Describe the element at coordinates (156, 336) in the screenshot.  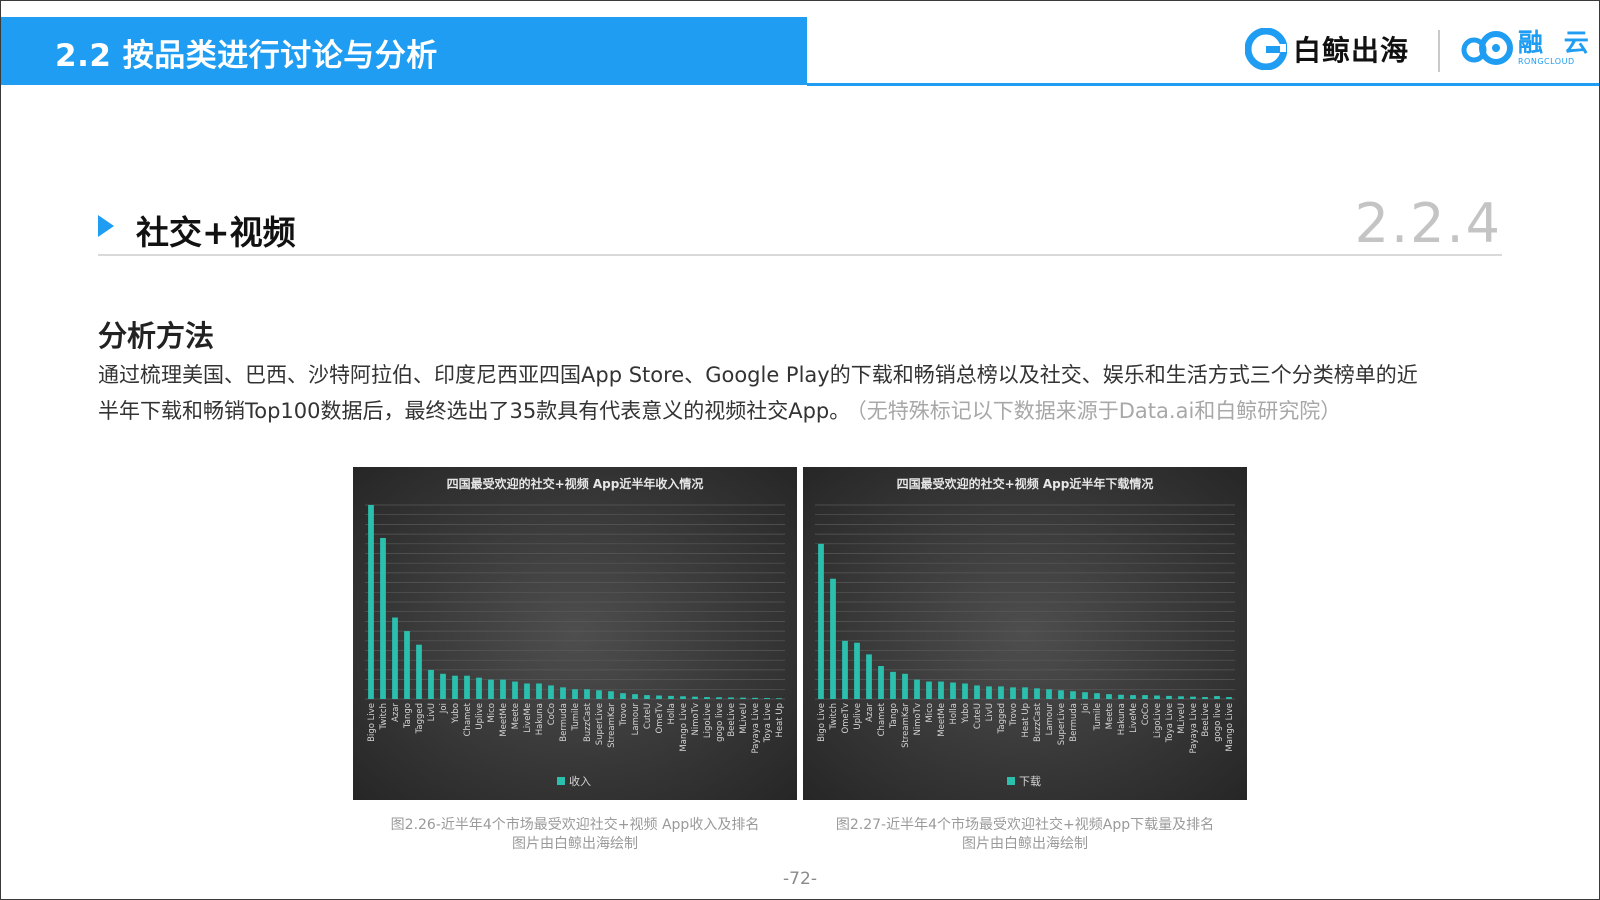
I see `method-title: 分析方法` at that location.